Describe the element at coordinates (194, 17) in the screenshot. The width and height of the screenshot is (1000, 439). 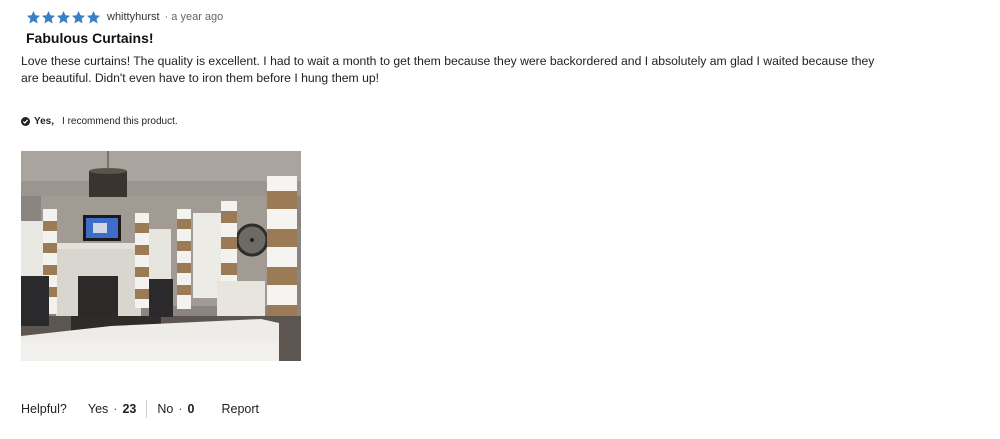
I see `review-date: · a year ago` at that location.